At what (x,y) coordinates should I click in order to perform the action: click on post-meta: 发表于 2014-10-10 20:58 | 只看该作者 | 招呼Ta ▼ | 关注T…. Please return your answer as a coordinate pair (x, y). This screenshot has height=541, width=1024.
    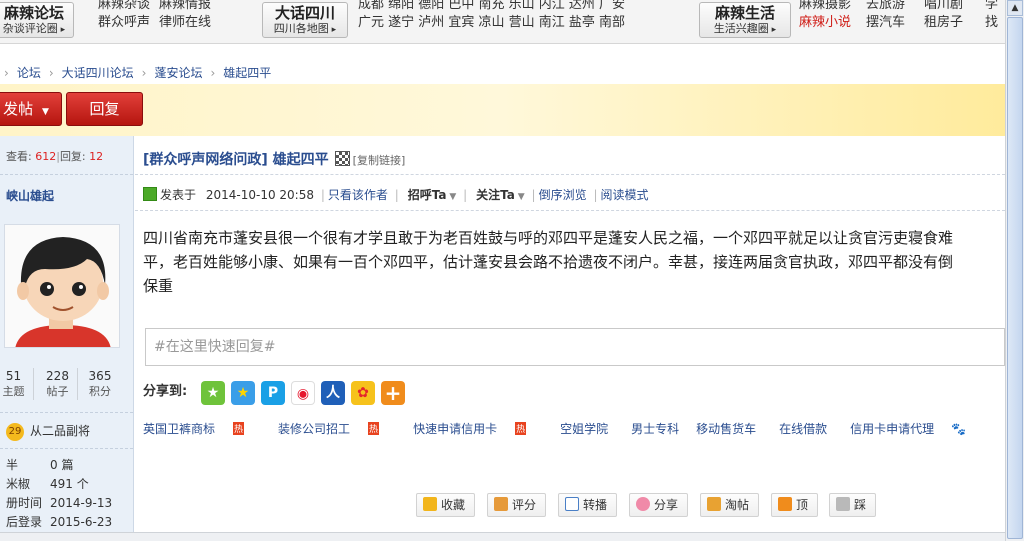
    Looking at the image, I should click on (396, 194).